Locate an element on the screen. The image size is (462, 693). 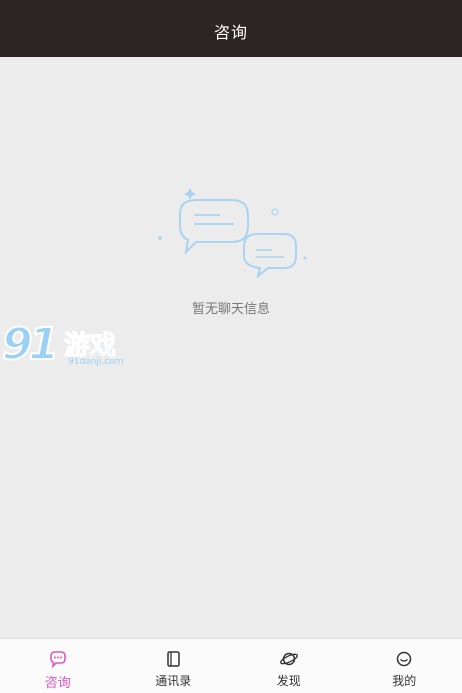
top-bar: 咨询 is located at coordinates (231, 28).